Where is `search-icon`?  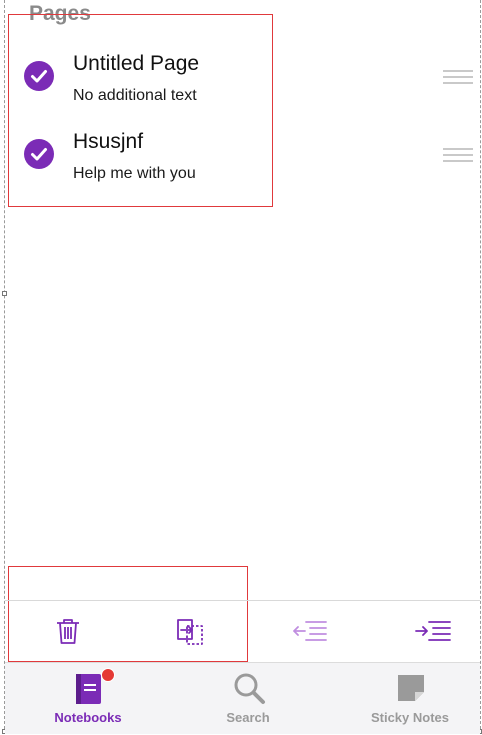
search-icon is located at coordinates (249, 688).